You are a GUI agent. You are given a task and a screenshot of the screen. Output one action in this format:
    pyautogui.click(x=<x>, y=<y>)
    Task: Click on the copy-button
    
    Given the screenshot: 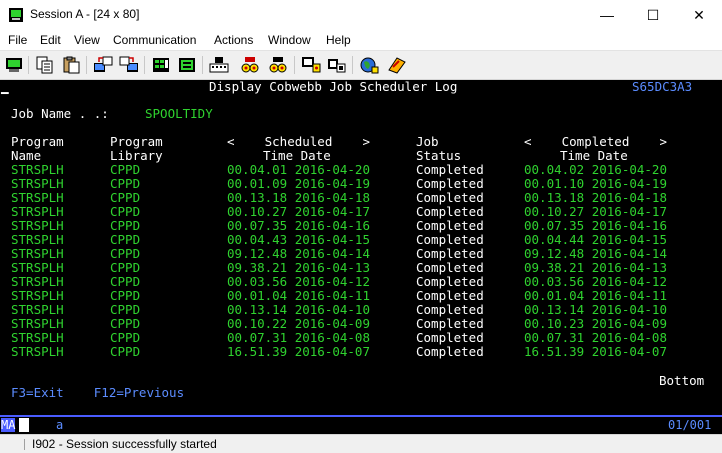 What is the action you would take?
    pyautogui.click(x=45, y=65)
    